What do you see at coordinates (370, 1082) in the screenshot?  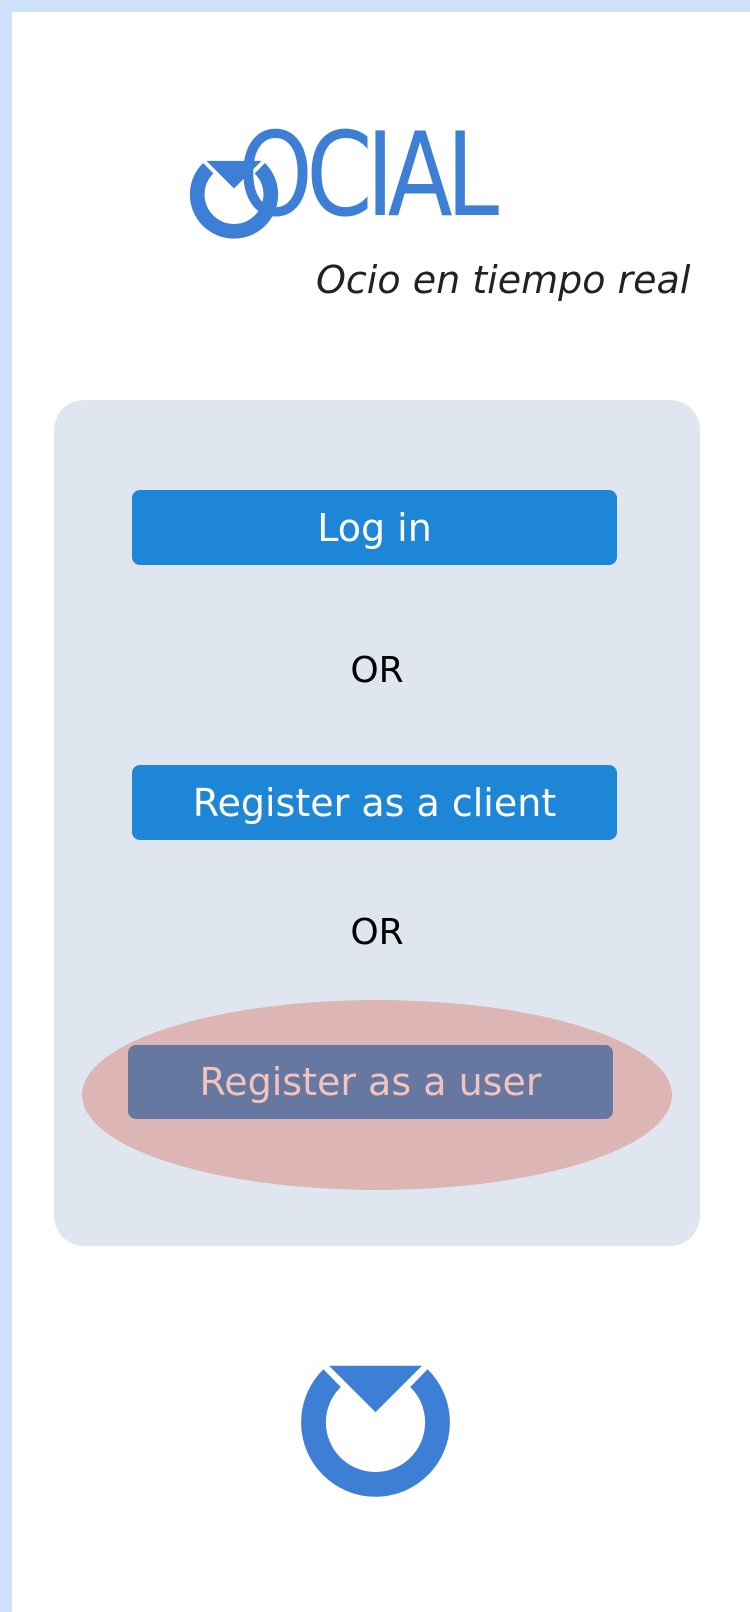 I see `register-user-button: Register as a user` at bounding box center [370, 1082].